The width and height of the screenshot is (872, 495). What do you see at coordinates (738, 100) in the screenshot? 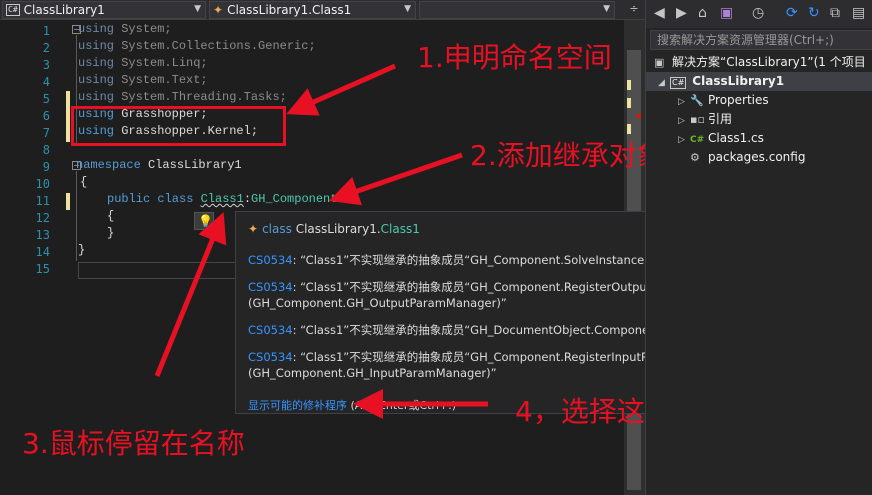
I see `tree-item-label: Properties` at bounding box center [738, 100].